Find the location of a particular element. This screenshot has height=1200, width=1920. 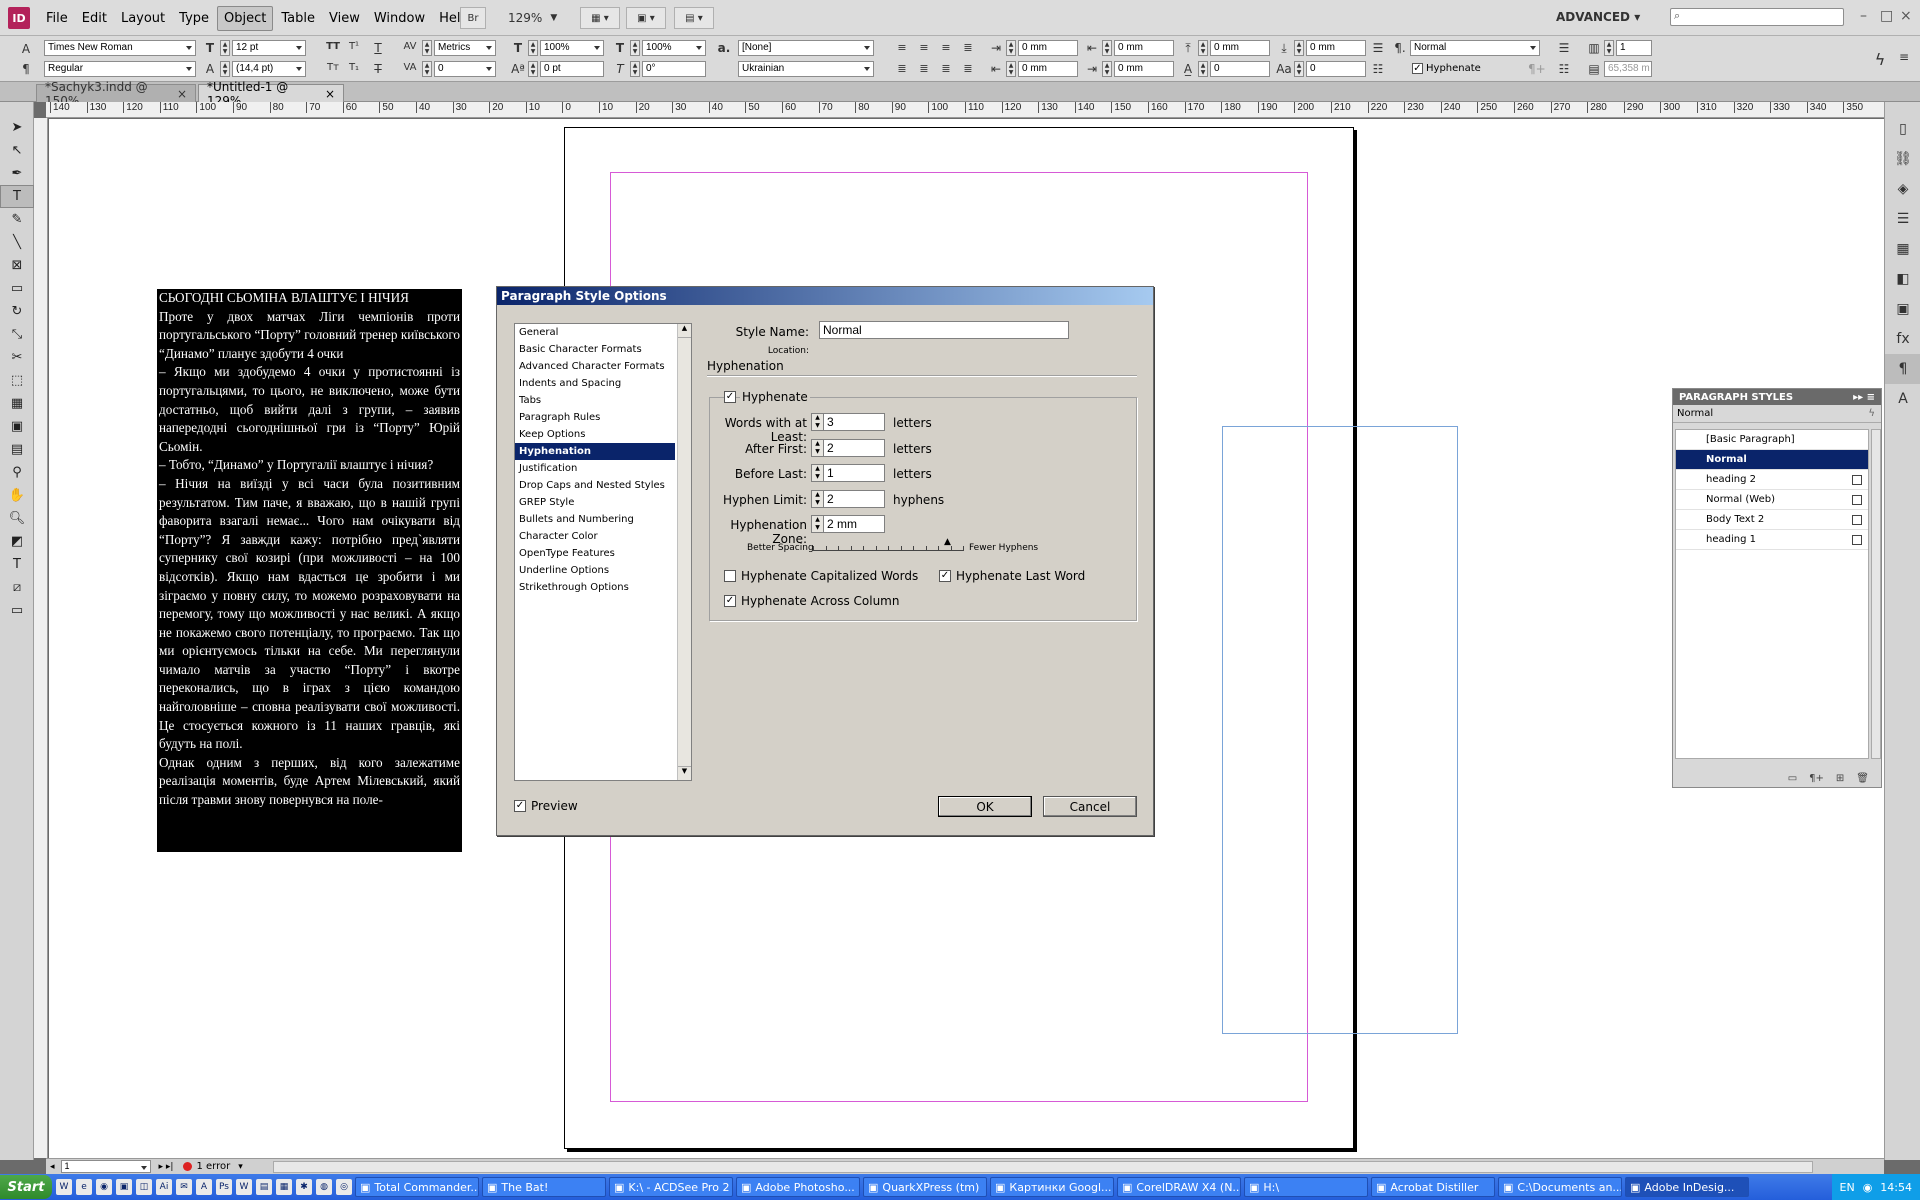

superscript-icon: T¹ is located at coordinates (354, 46).